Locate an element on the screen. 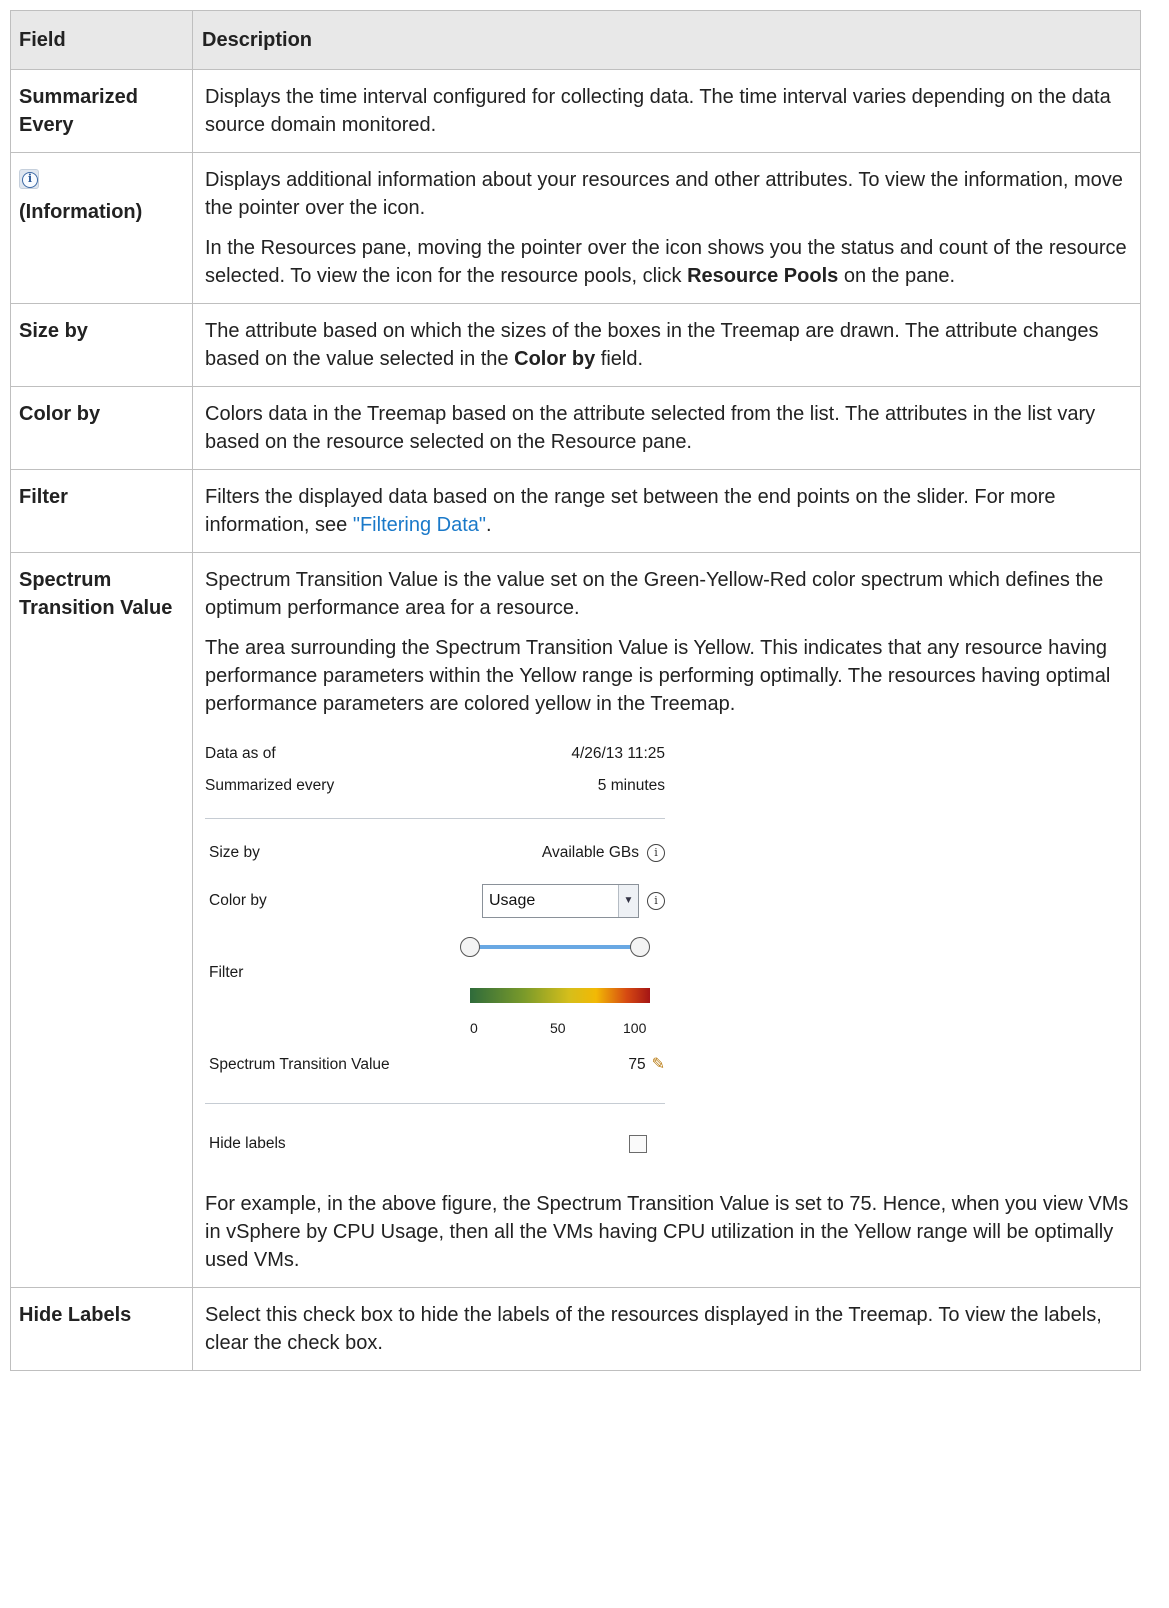 The width and height of the screenshot is (1169, 1608). filter-control: Filter 0 50 100 is located at coordinates (435, 992).